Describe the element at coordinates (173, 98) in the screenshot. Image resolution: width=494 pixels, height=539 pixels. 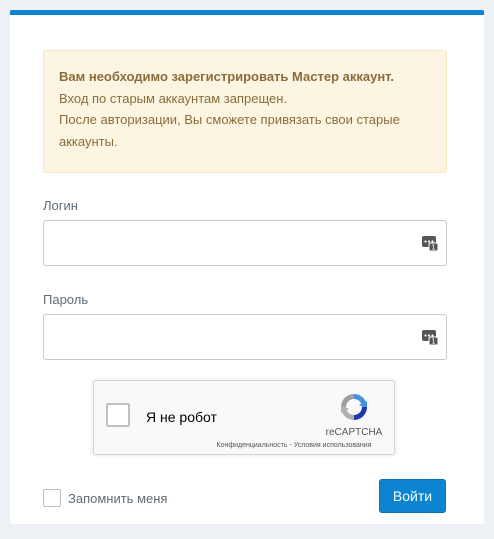
I see `alert-line-1: Вход по старым аккаунтам запрещен.` at that location.